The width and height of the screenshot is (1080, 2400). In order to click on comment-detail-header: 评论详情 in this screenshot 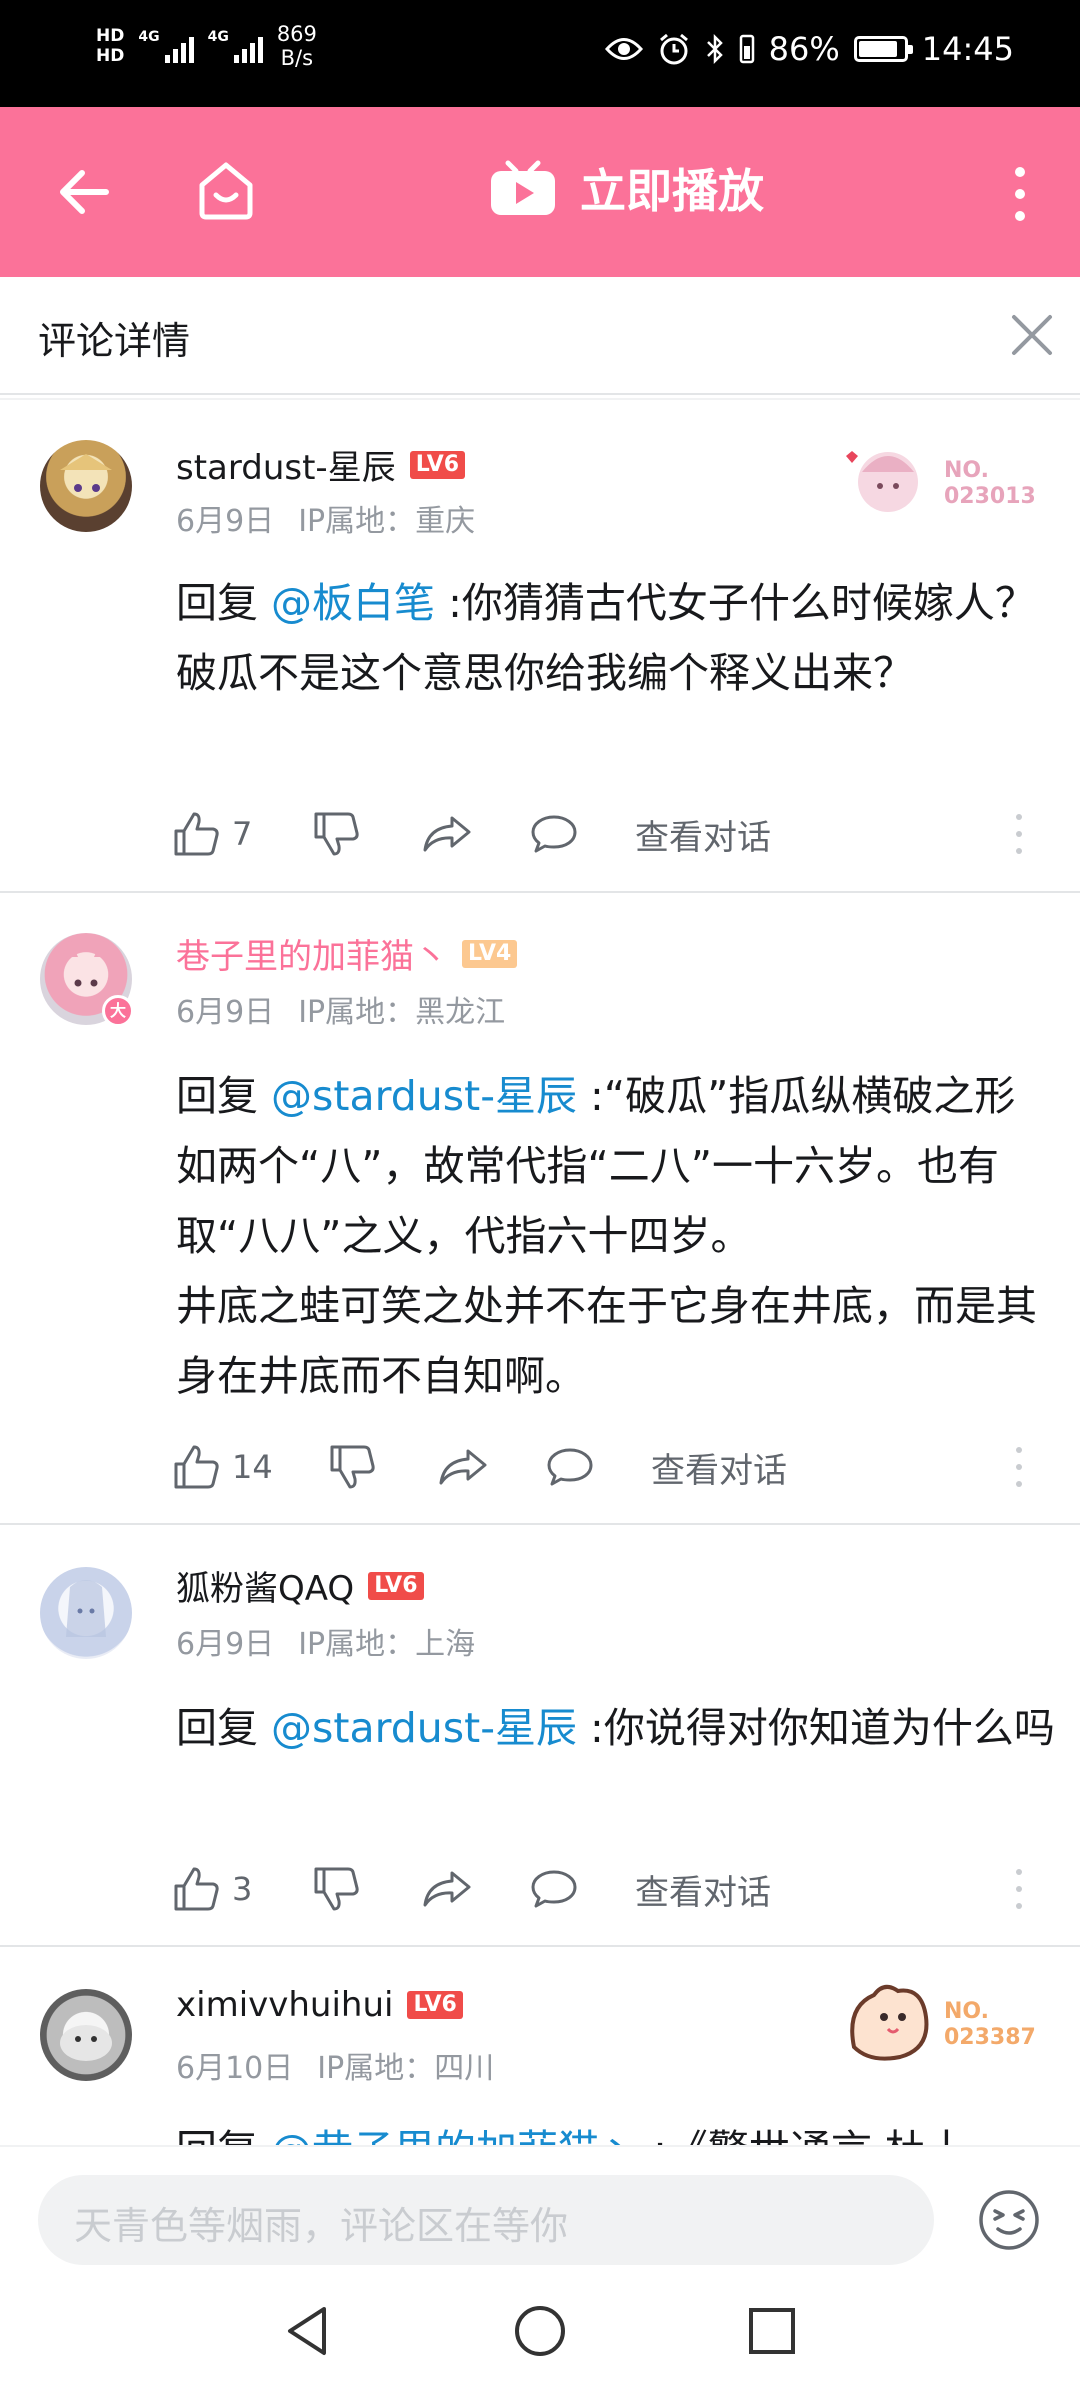, I will do `click(540, 336)`.